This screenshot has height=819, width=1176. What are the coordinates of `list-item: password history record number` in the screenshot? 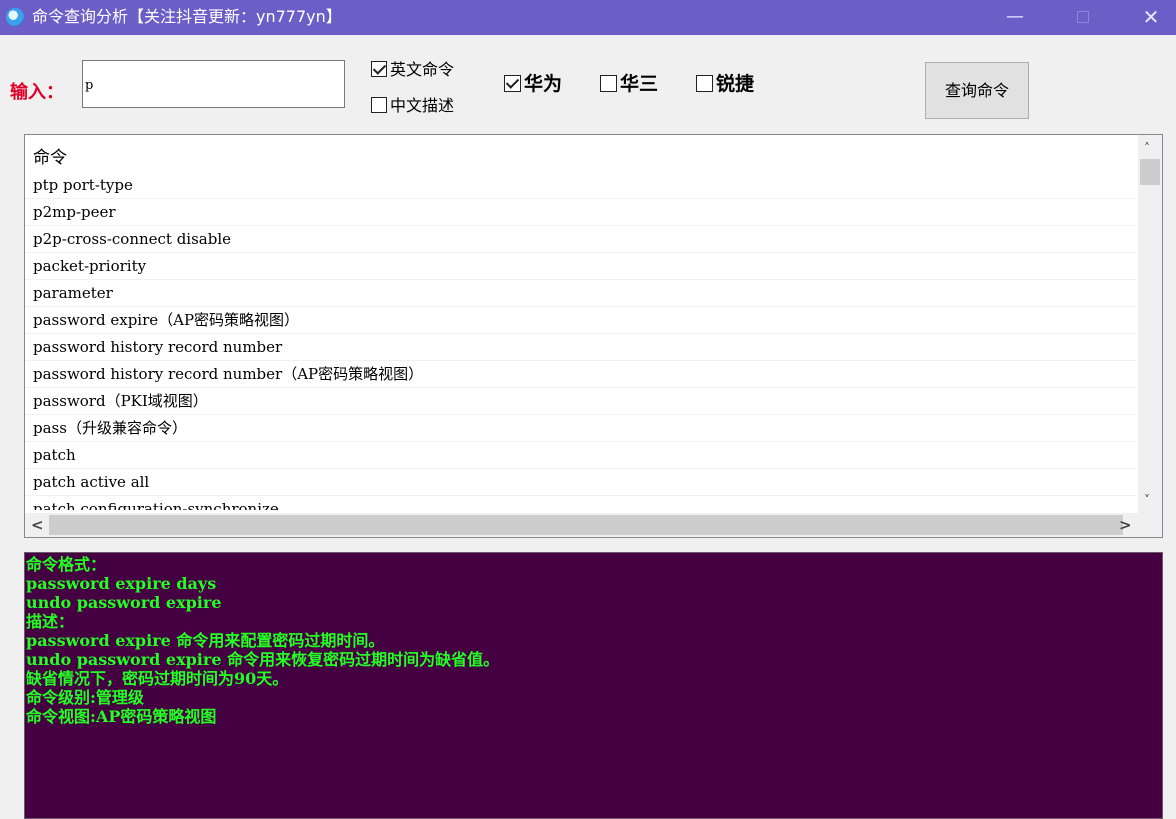 It's located at (581, 347).